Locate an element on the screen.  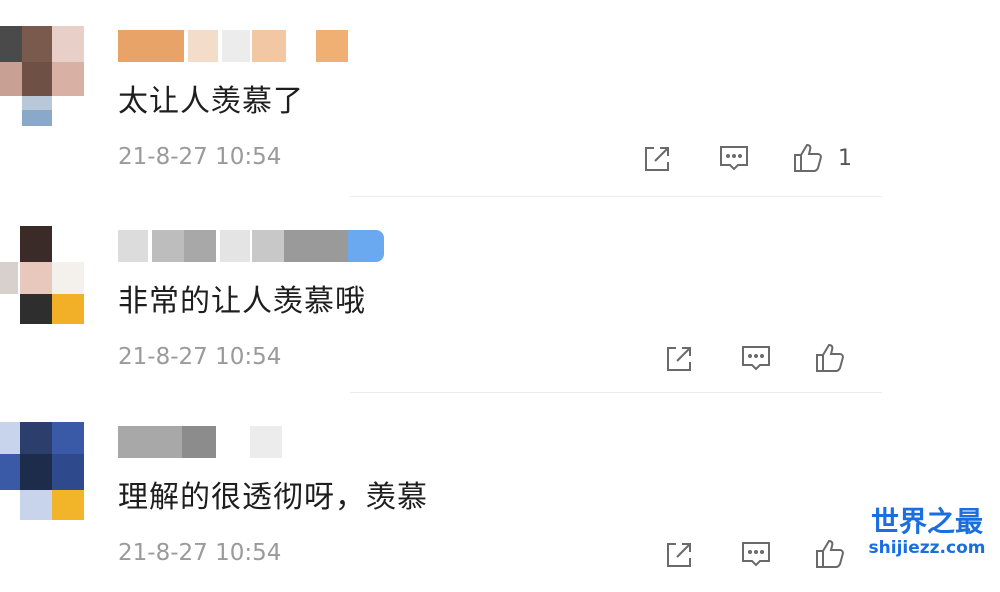
comment-text: 太让人羡慕了 is located at coordinates (211, 101).